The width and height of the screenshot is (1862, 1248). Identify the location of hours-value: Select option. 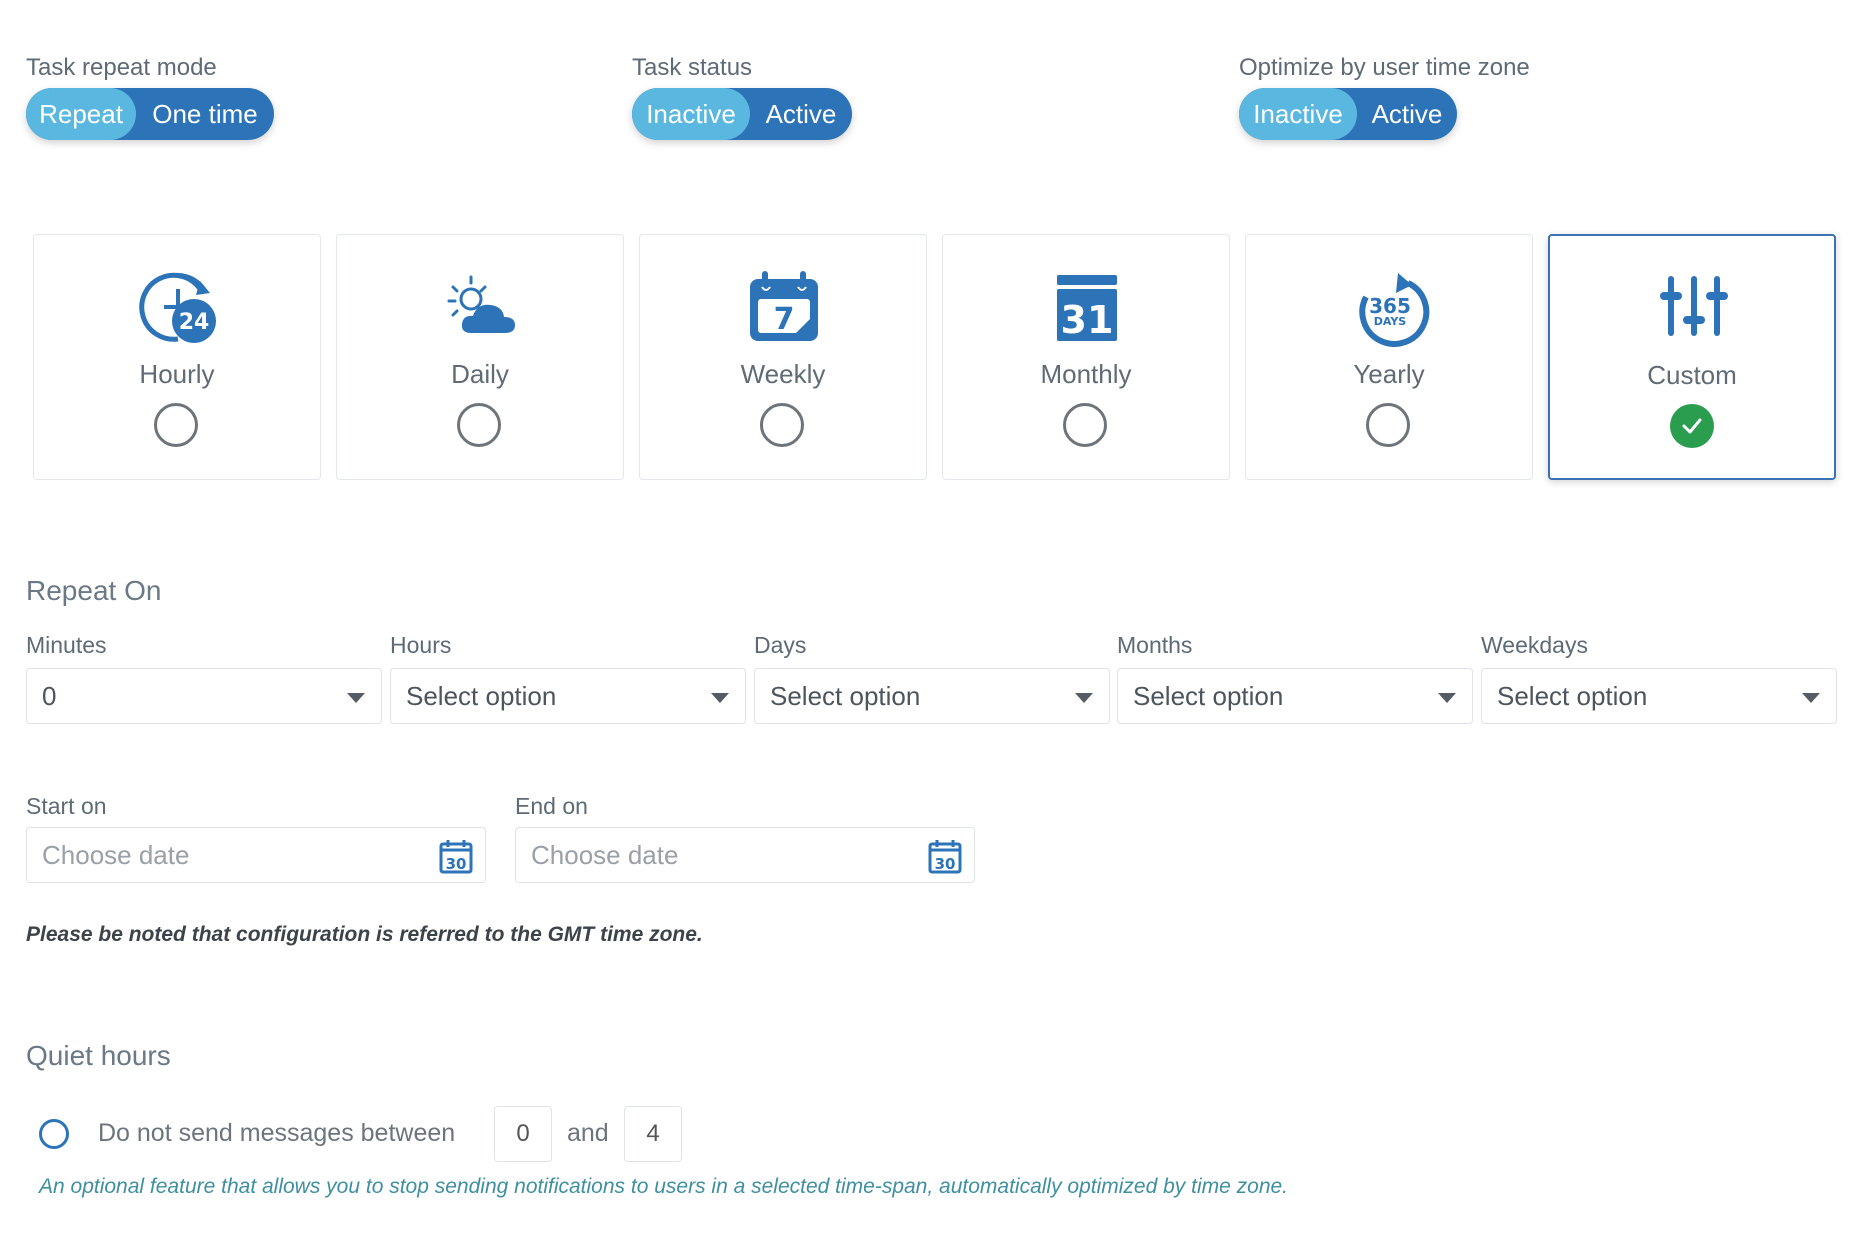
(481, 695).